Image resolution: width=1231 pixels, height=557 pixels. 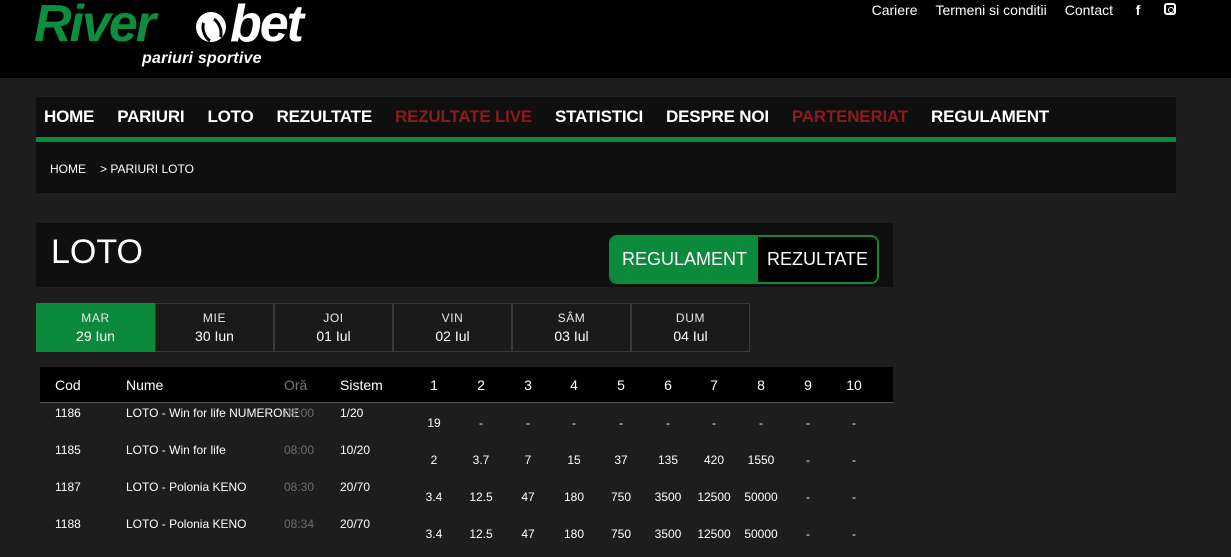 What do you see at coordinates (464, 255) in the screenshot?
I see `page-header-panel: LOTO REGULAMENT REZULTATE` at bounding box center [464, 255].